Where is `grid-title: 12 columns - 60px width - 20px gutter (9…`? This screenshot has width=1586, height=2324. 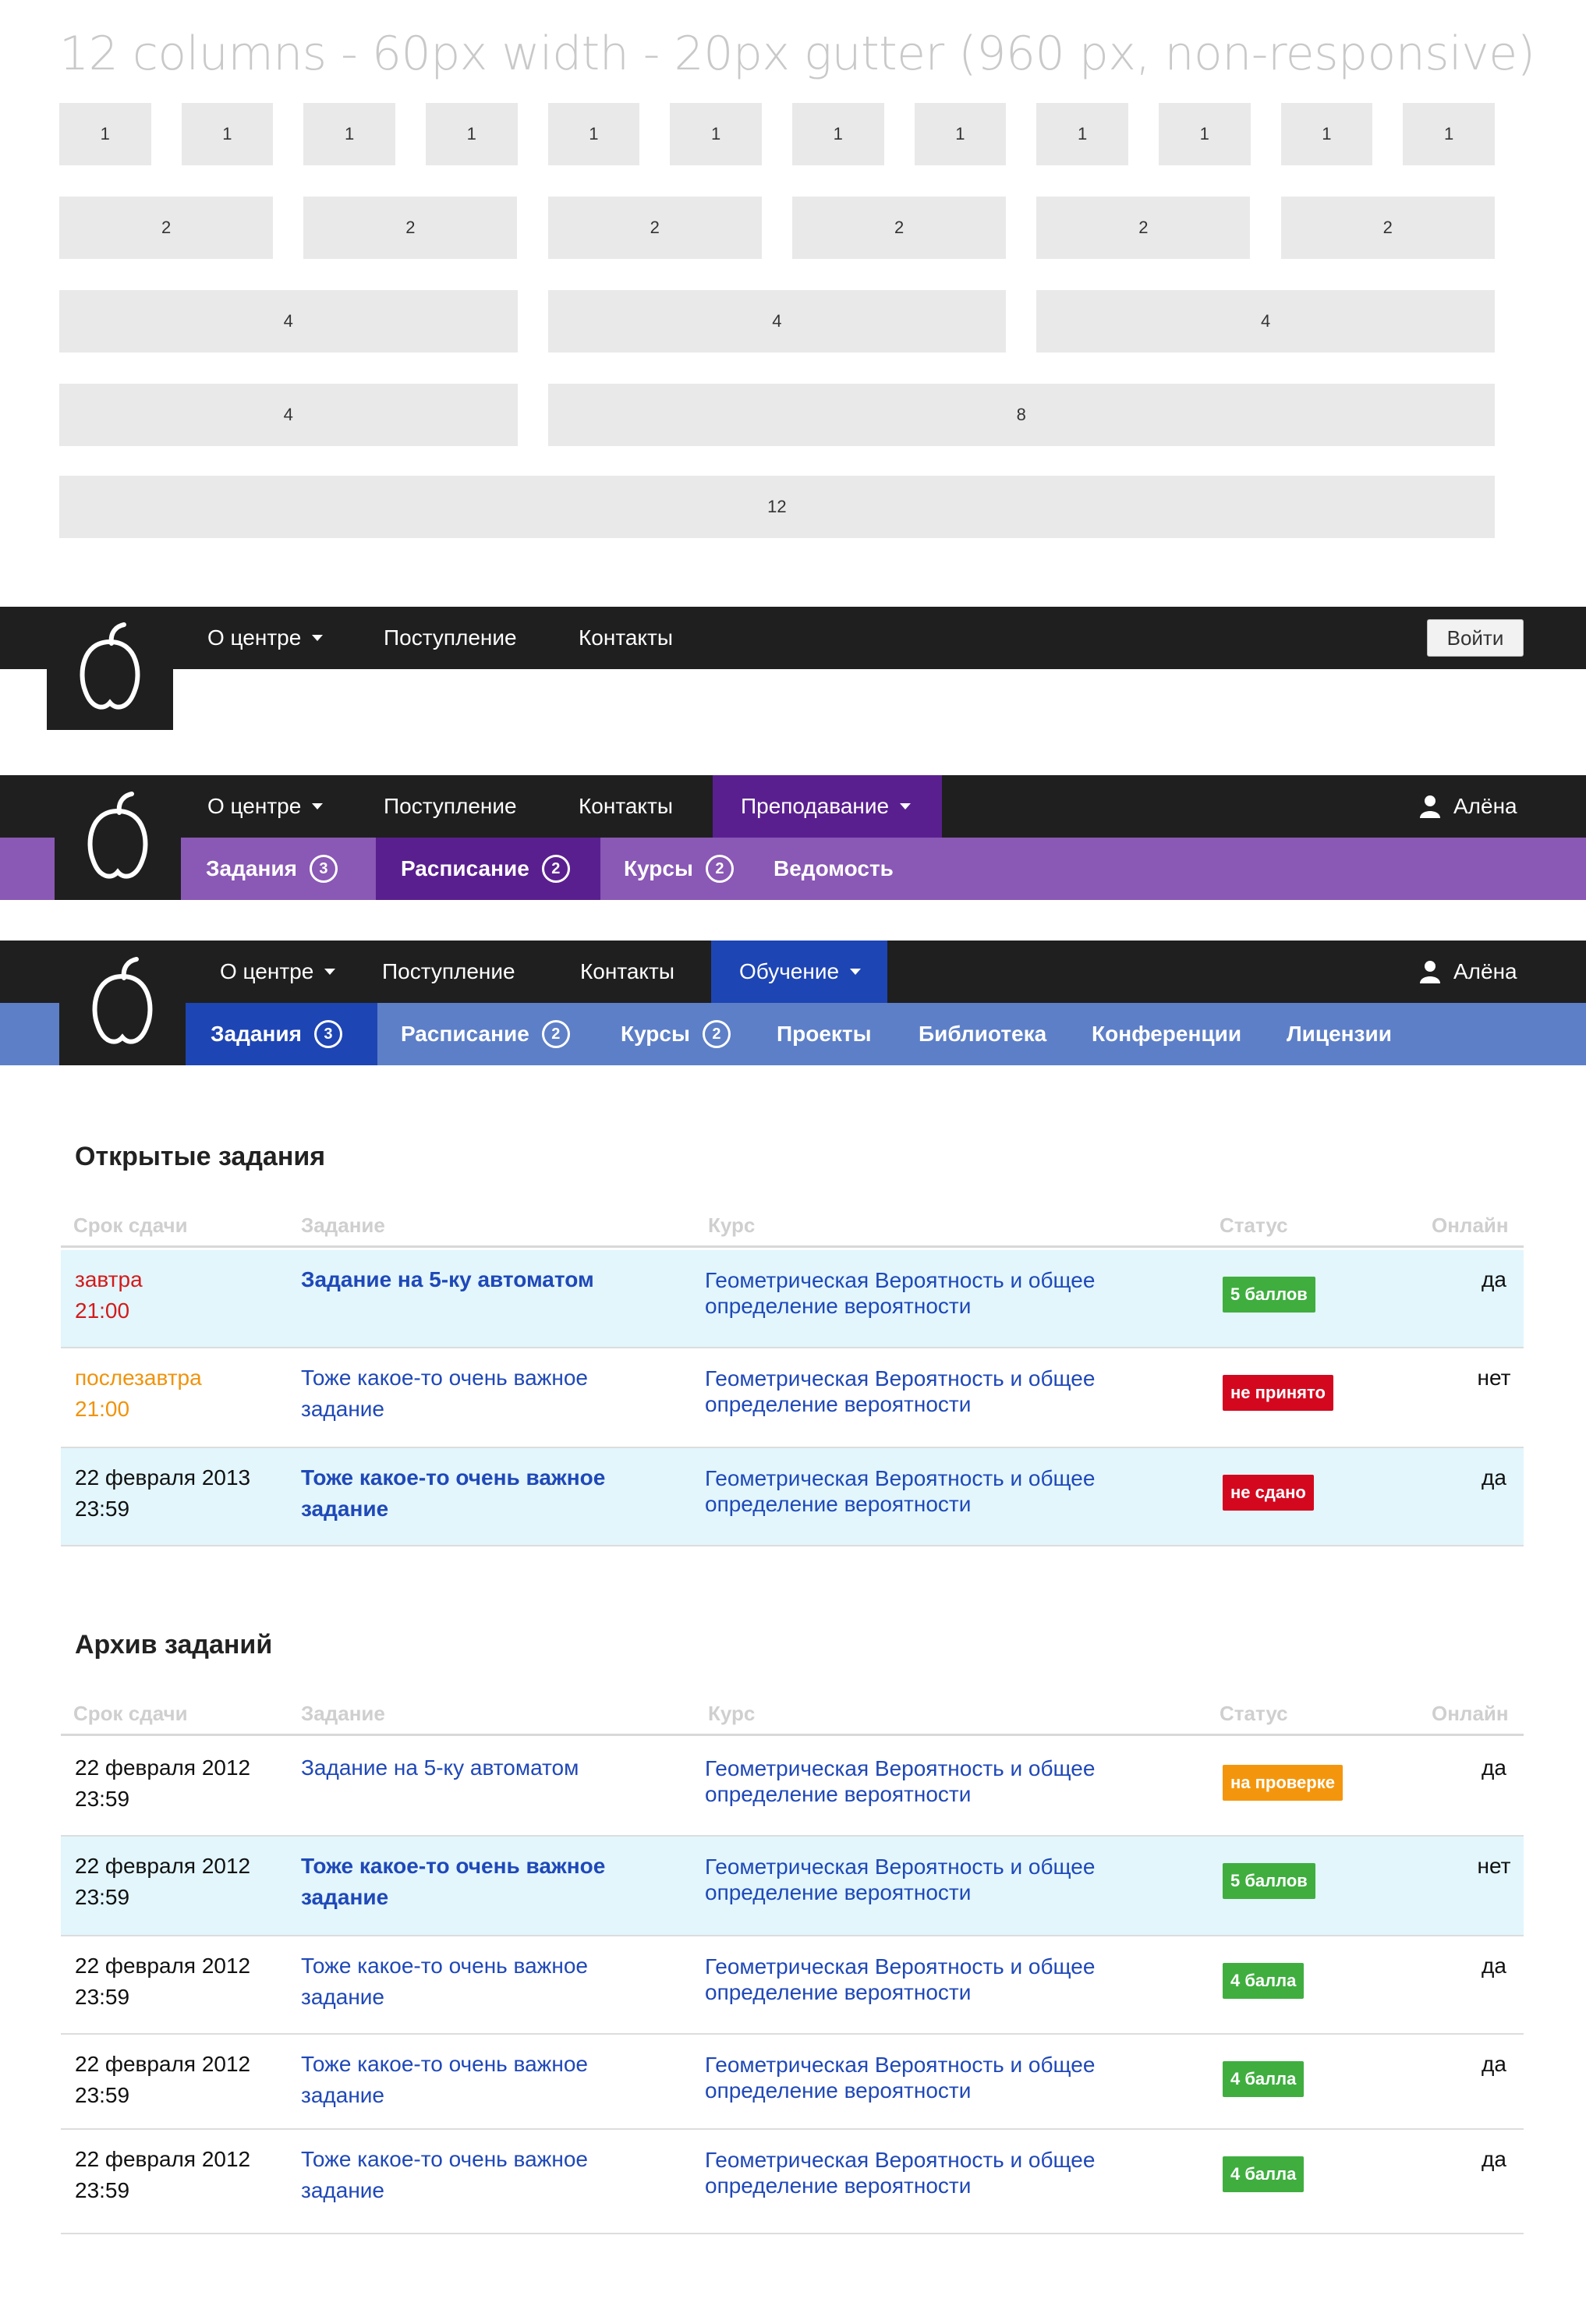 grid-title: 12 columns - 60px width - 20px gutter (9… is located at coordinates (797, 54).